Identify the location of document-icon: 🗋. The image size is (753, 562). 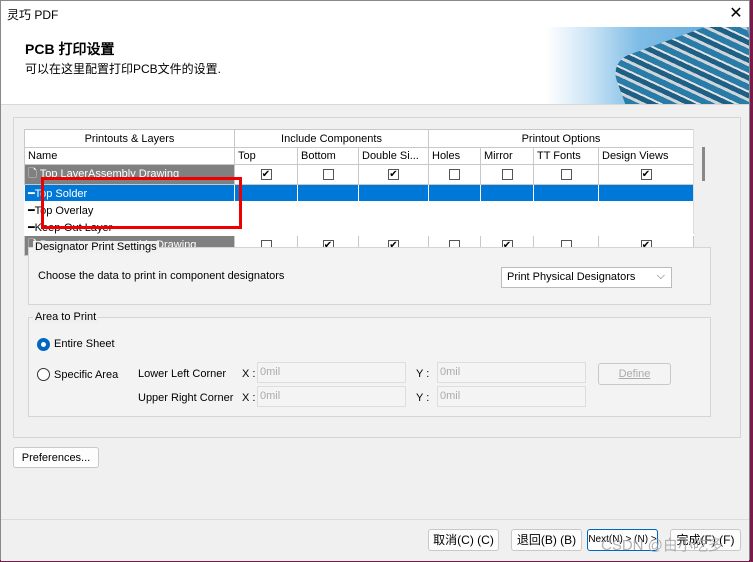
(32, 174).